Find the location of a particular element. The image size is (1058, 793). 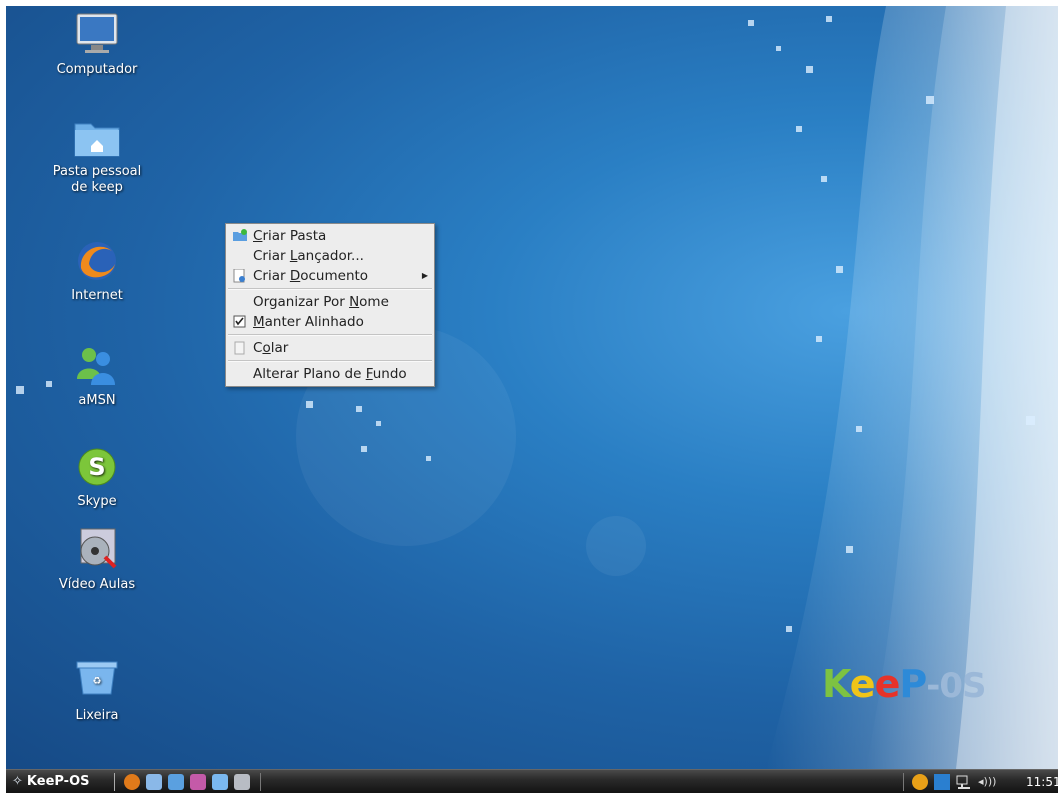

file-manager-launcher-icon is located at coordinates (220, 782).